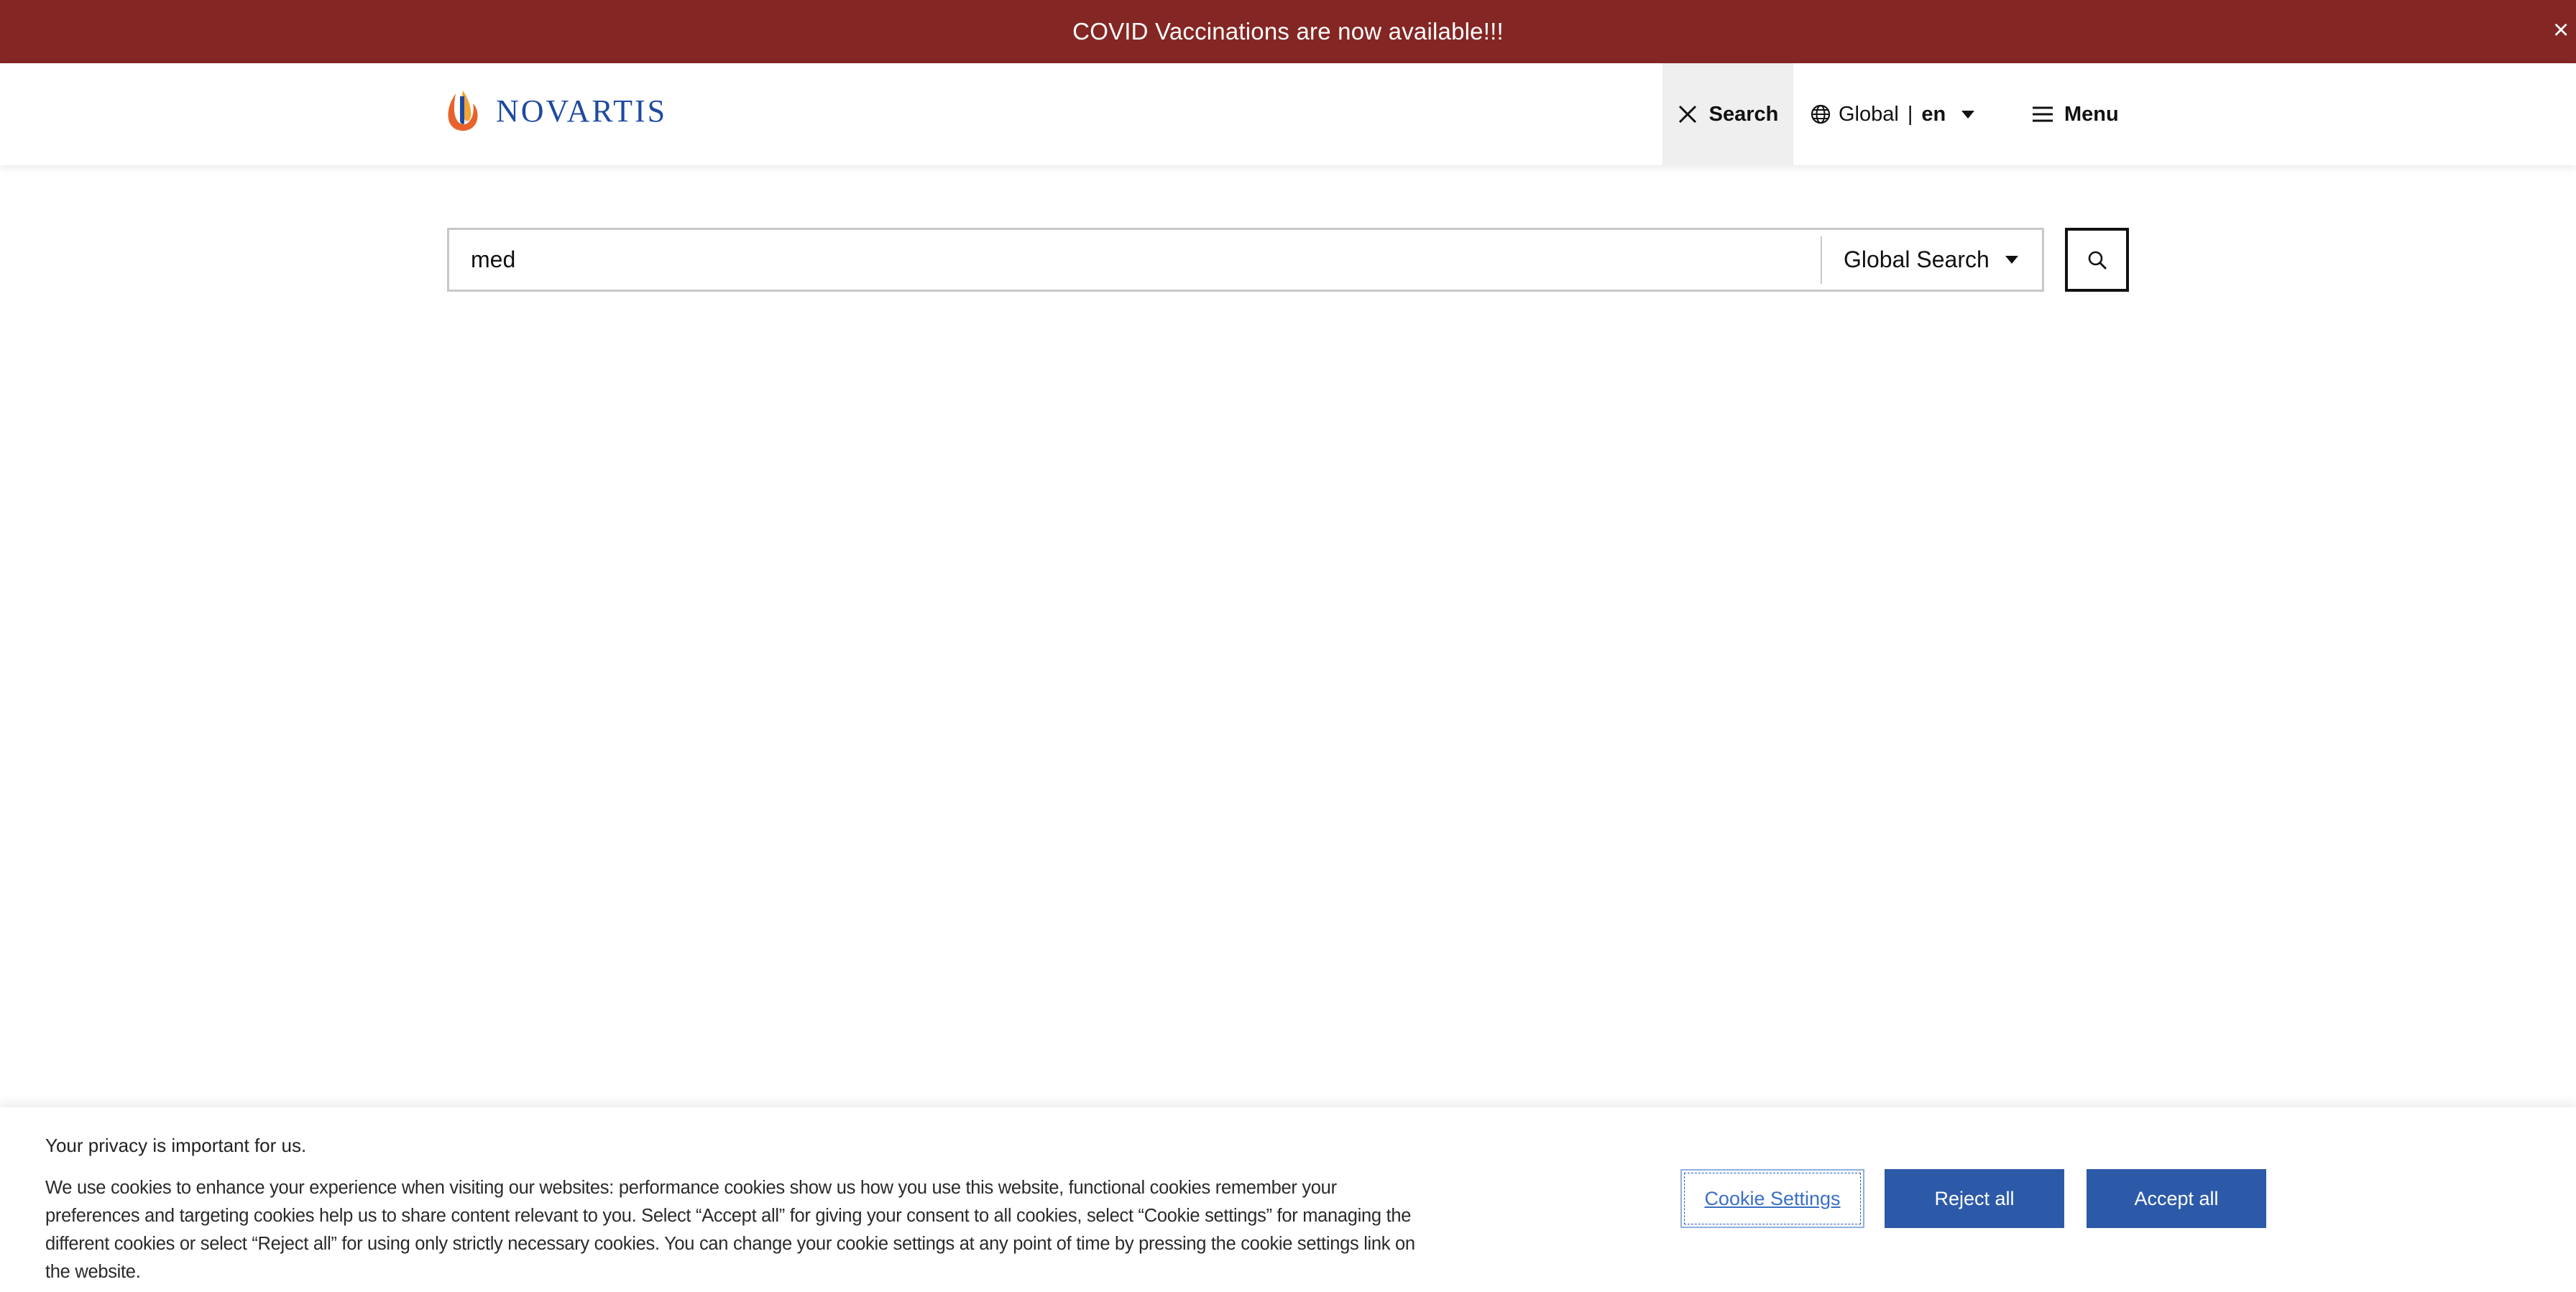 The image size is (2576, 1292). I want to click on language-selector: Global | en, so click(1892, 114).